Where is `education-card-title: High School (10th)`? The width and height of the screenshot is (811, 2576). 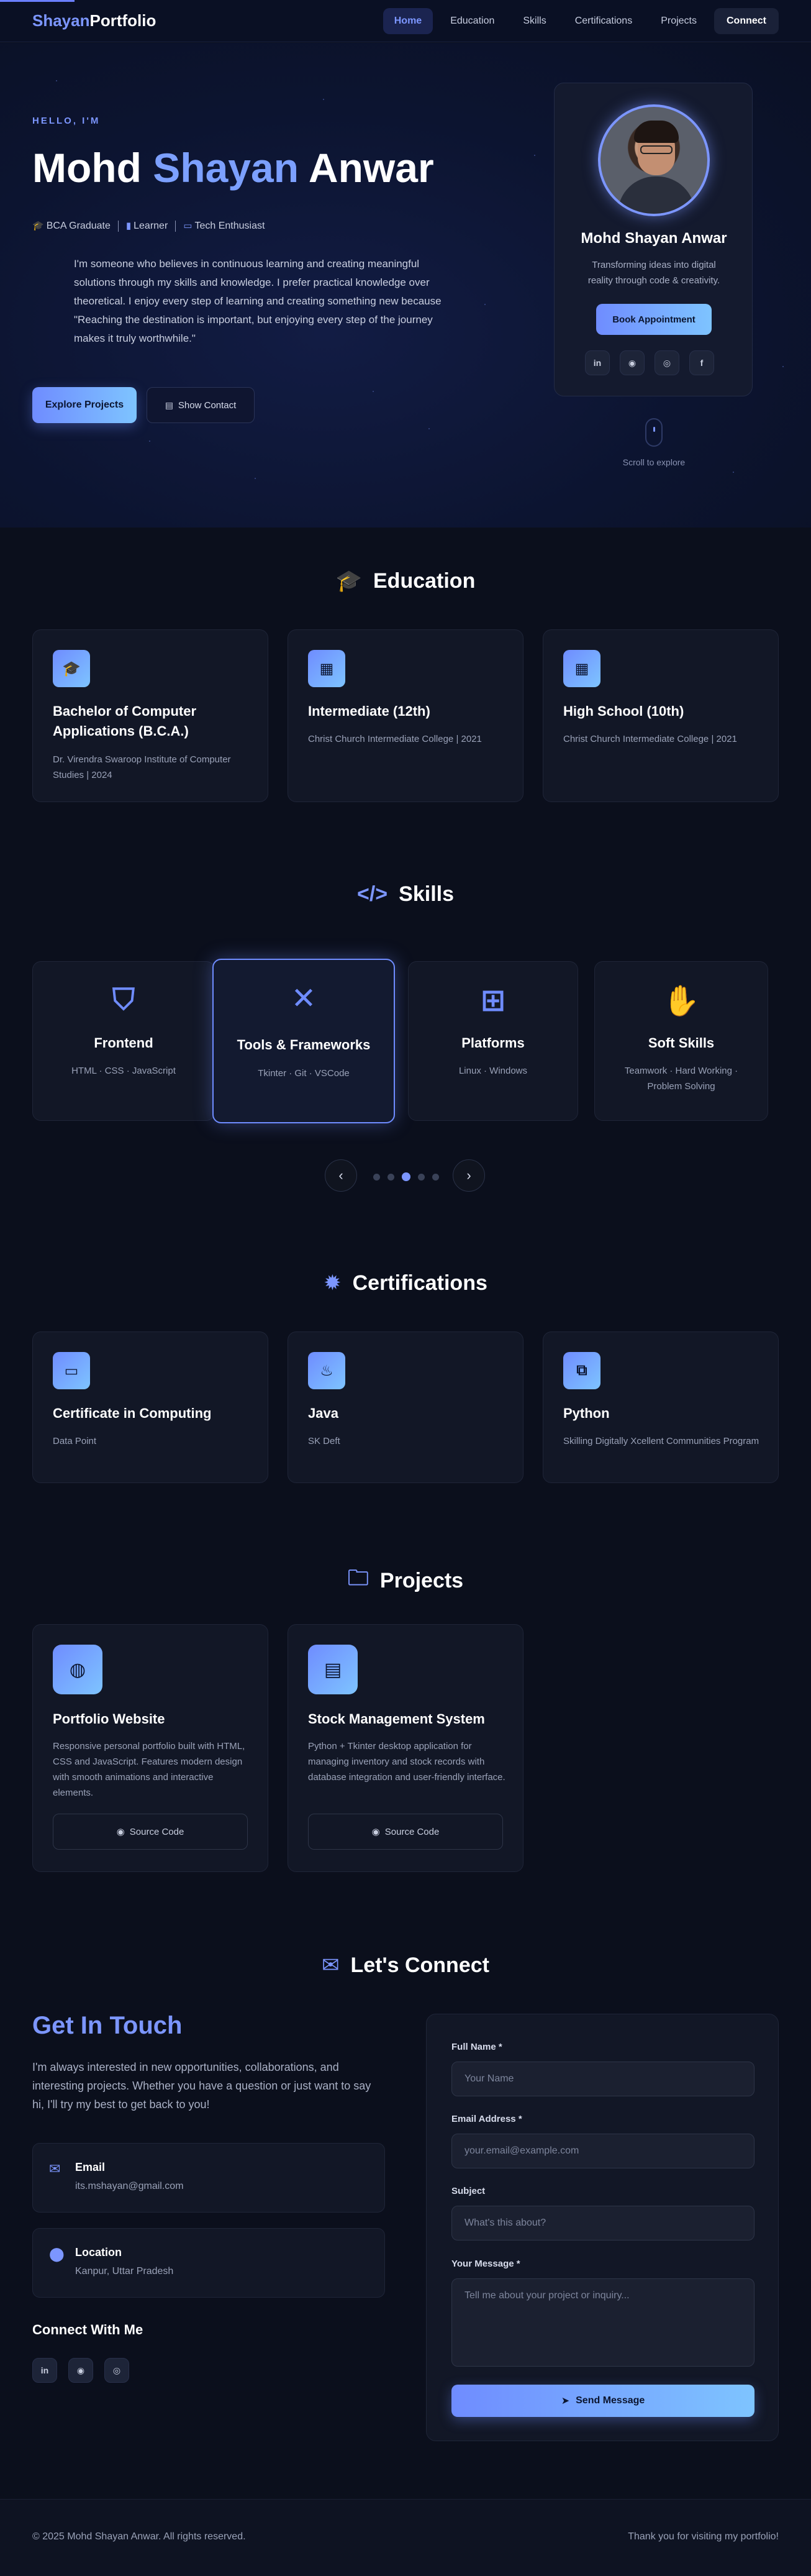
education-card-title: High School (10th) is located at coordinates (623, 711).